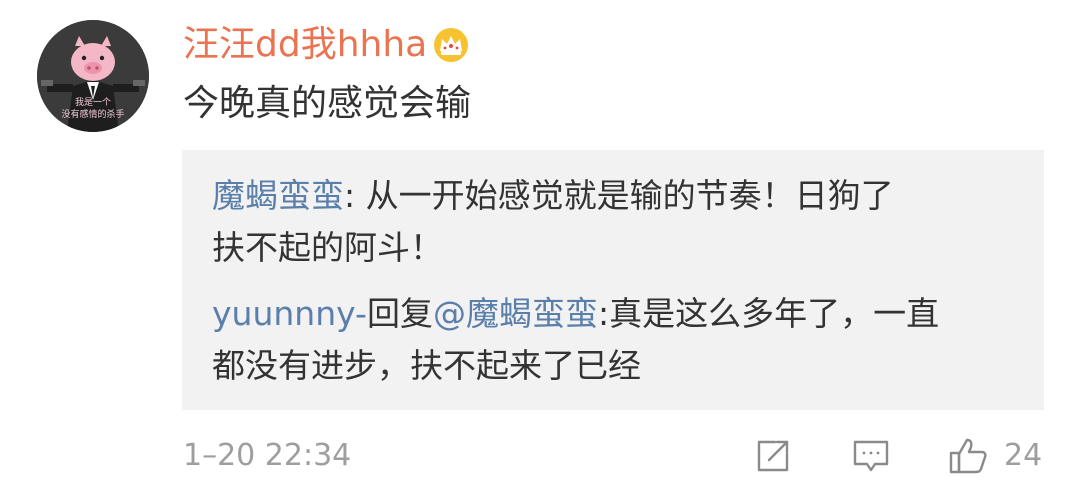 The width and height of the screenshot is (1080, 497). I want to click on avatar-caption-line1: 我是一个, so click(92, 103).